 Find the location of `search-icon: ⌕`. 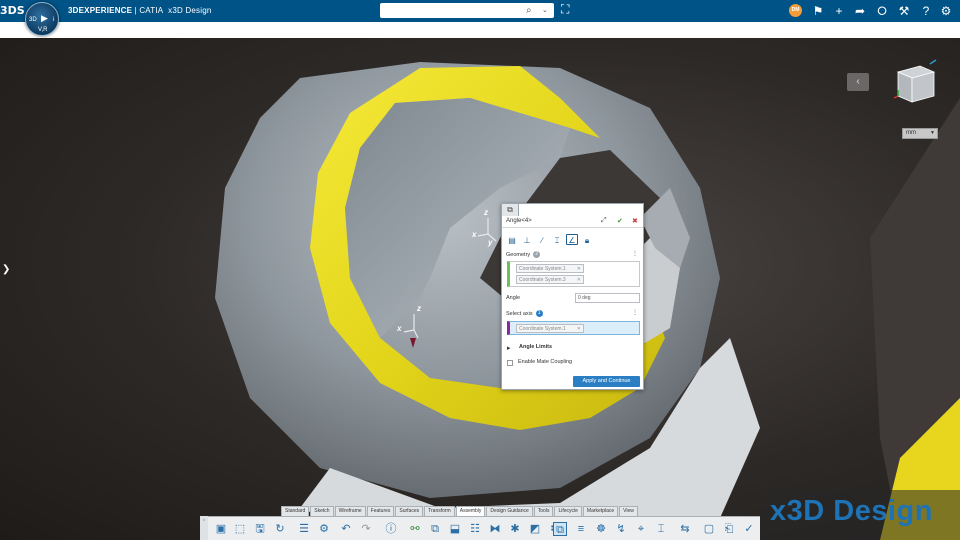

search-icon: ⌕ is located at coordinates (529, 10).